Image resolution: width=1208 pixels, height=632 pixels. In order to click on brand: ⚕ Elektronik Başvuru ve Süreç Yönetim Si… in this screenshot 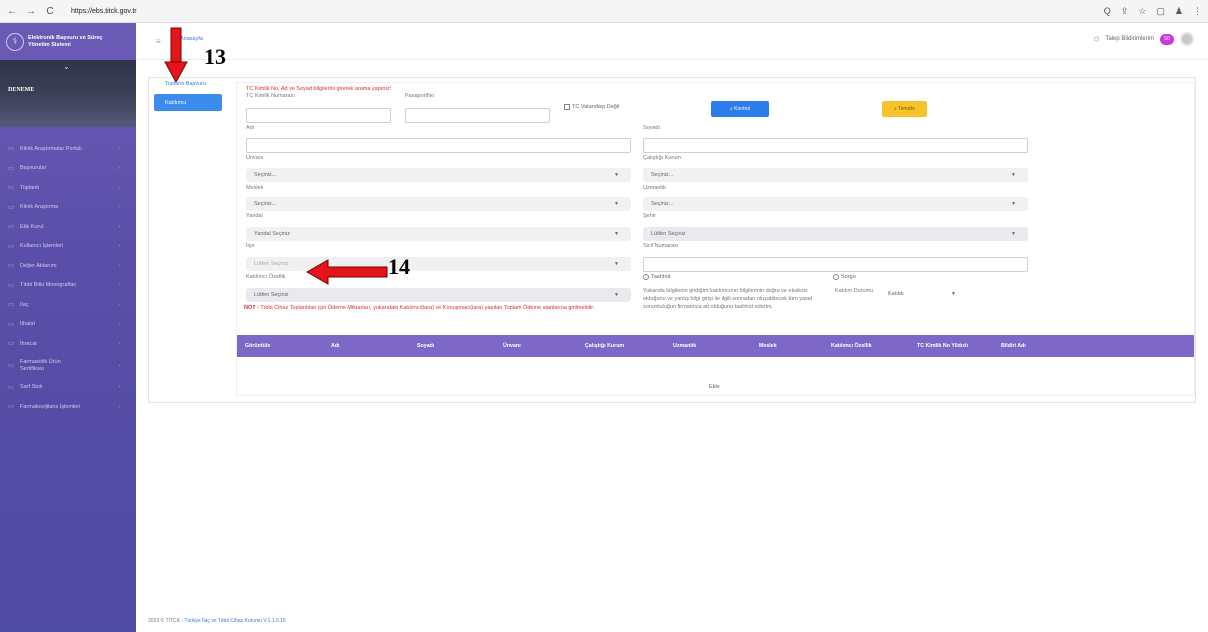, I will do `click(68, 41)`.